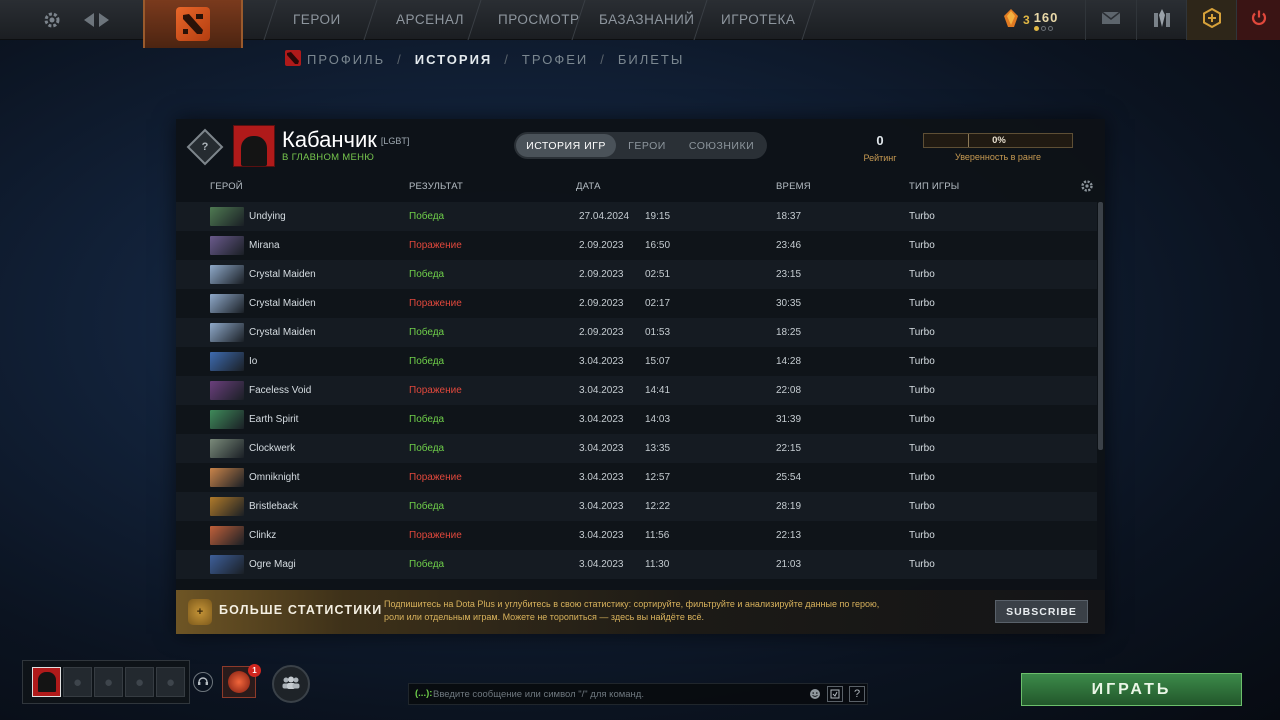  What do you see at coordinates (104, 20) in the screenshot?
I see `arrow-right-icon` at bounding box center [104, 20].